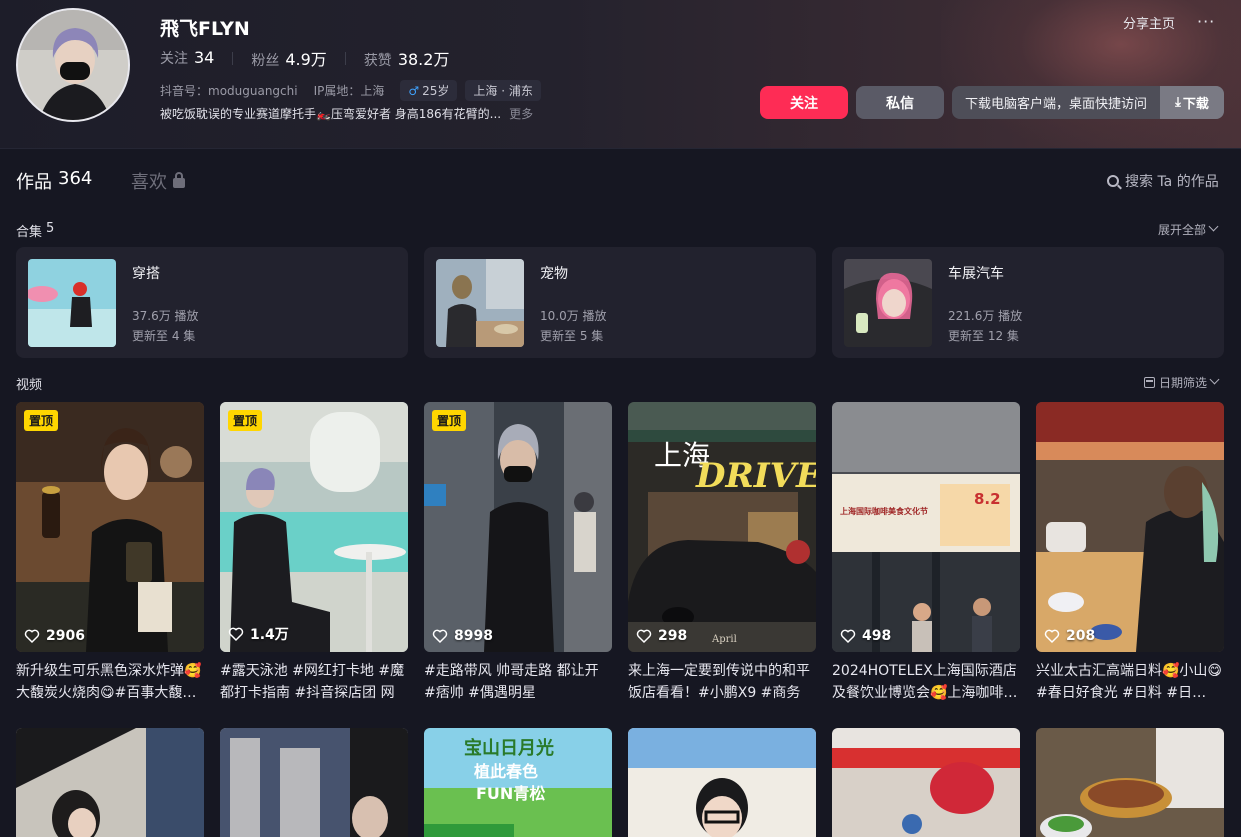 This screenshot has width=1241, height=837. What do you see at coordinates (314, 527) in the screenshot?
I see `video-thumbnail: 置顶 1.4万` at bounding box center [314, 527].